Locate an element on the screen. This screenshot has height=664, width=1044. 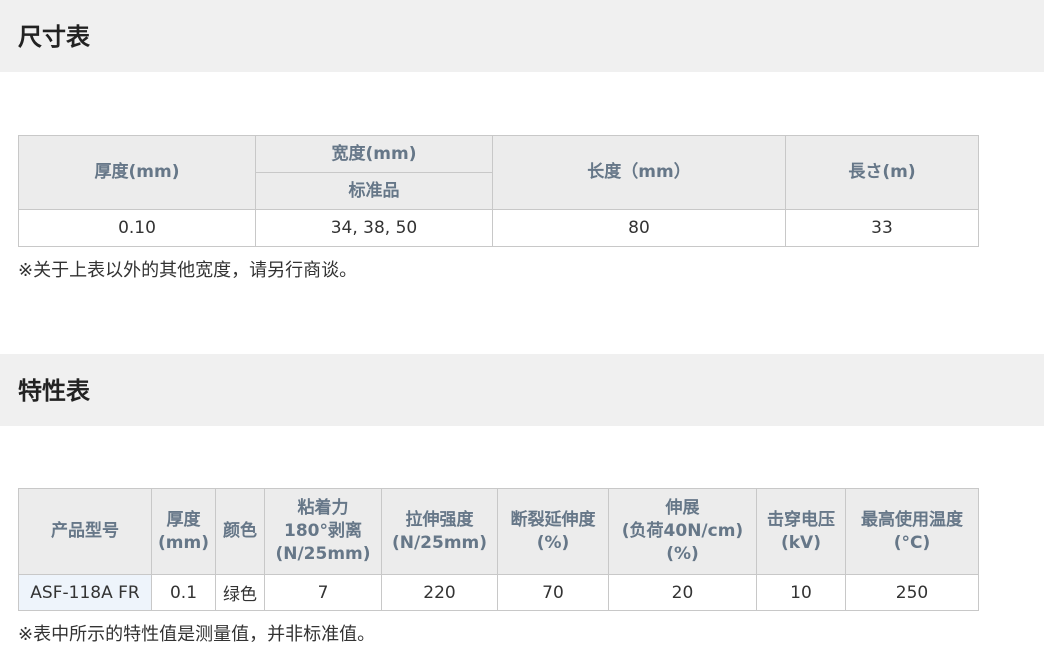
header-width: 宽度(mm) is located at coordinates (374, 154).